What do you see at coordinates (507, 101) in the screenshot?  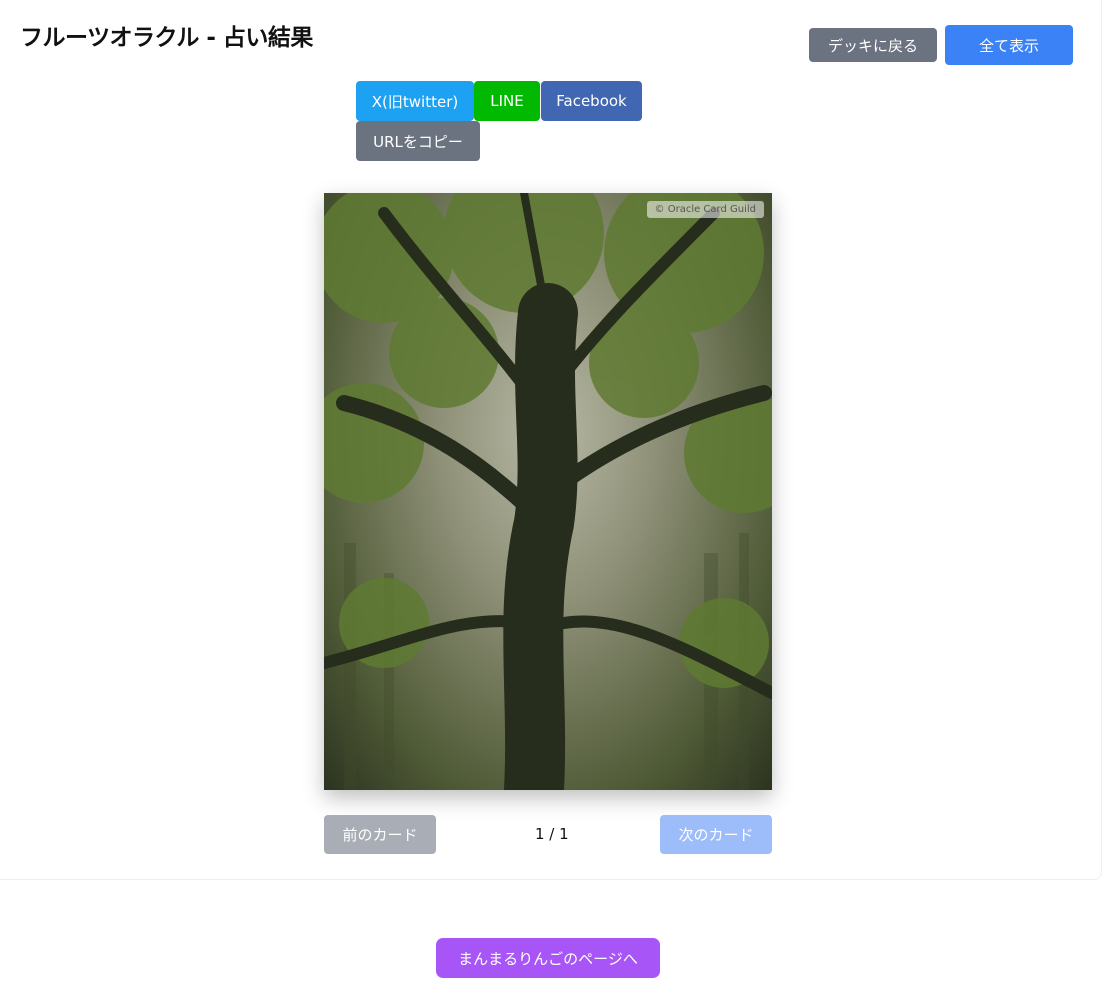 I see `share-line-button: LINE` at bounding box center [507, 101].